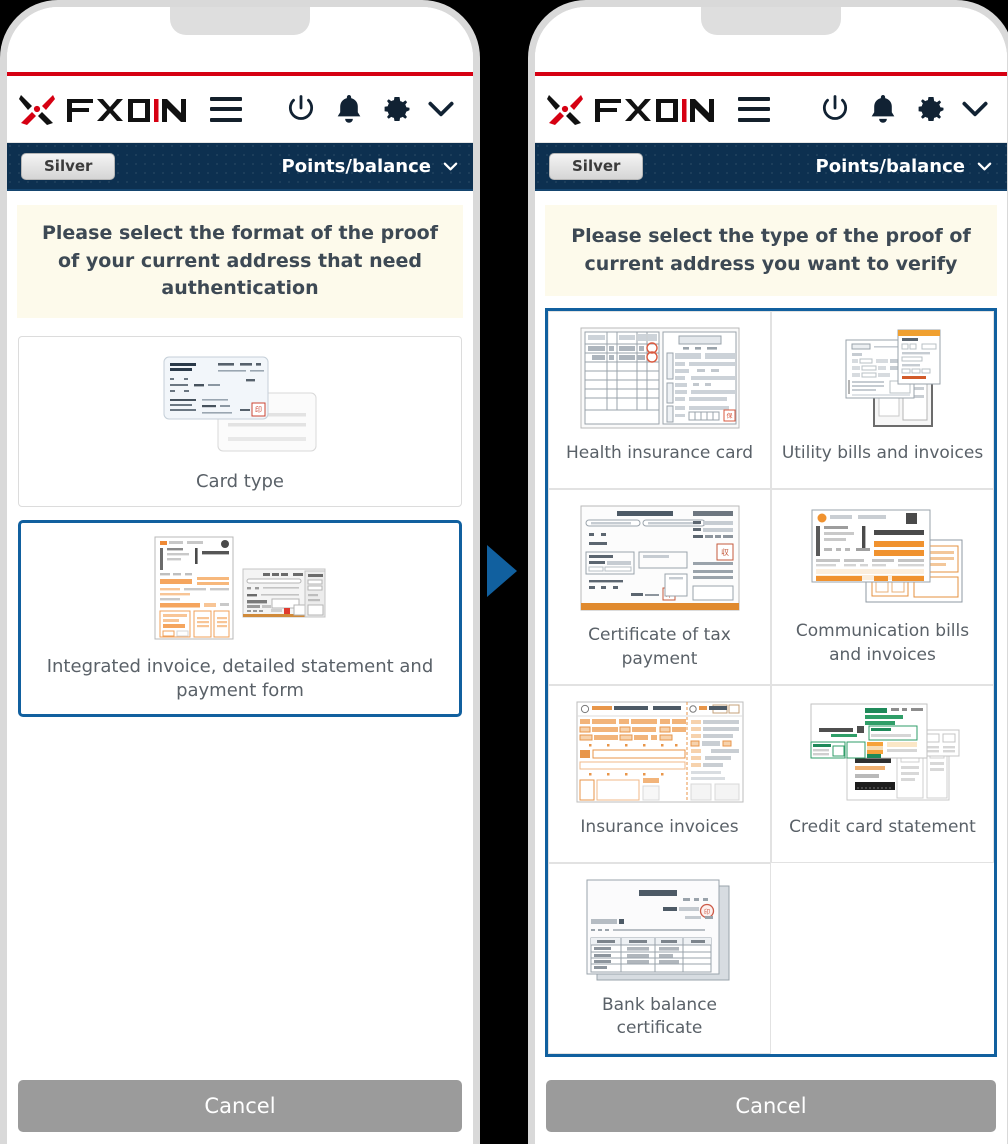  Describe the element at coordinates (660, 378) in the screenshot. I see `health-insurance-thumb: 保` at that location.